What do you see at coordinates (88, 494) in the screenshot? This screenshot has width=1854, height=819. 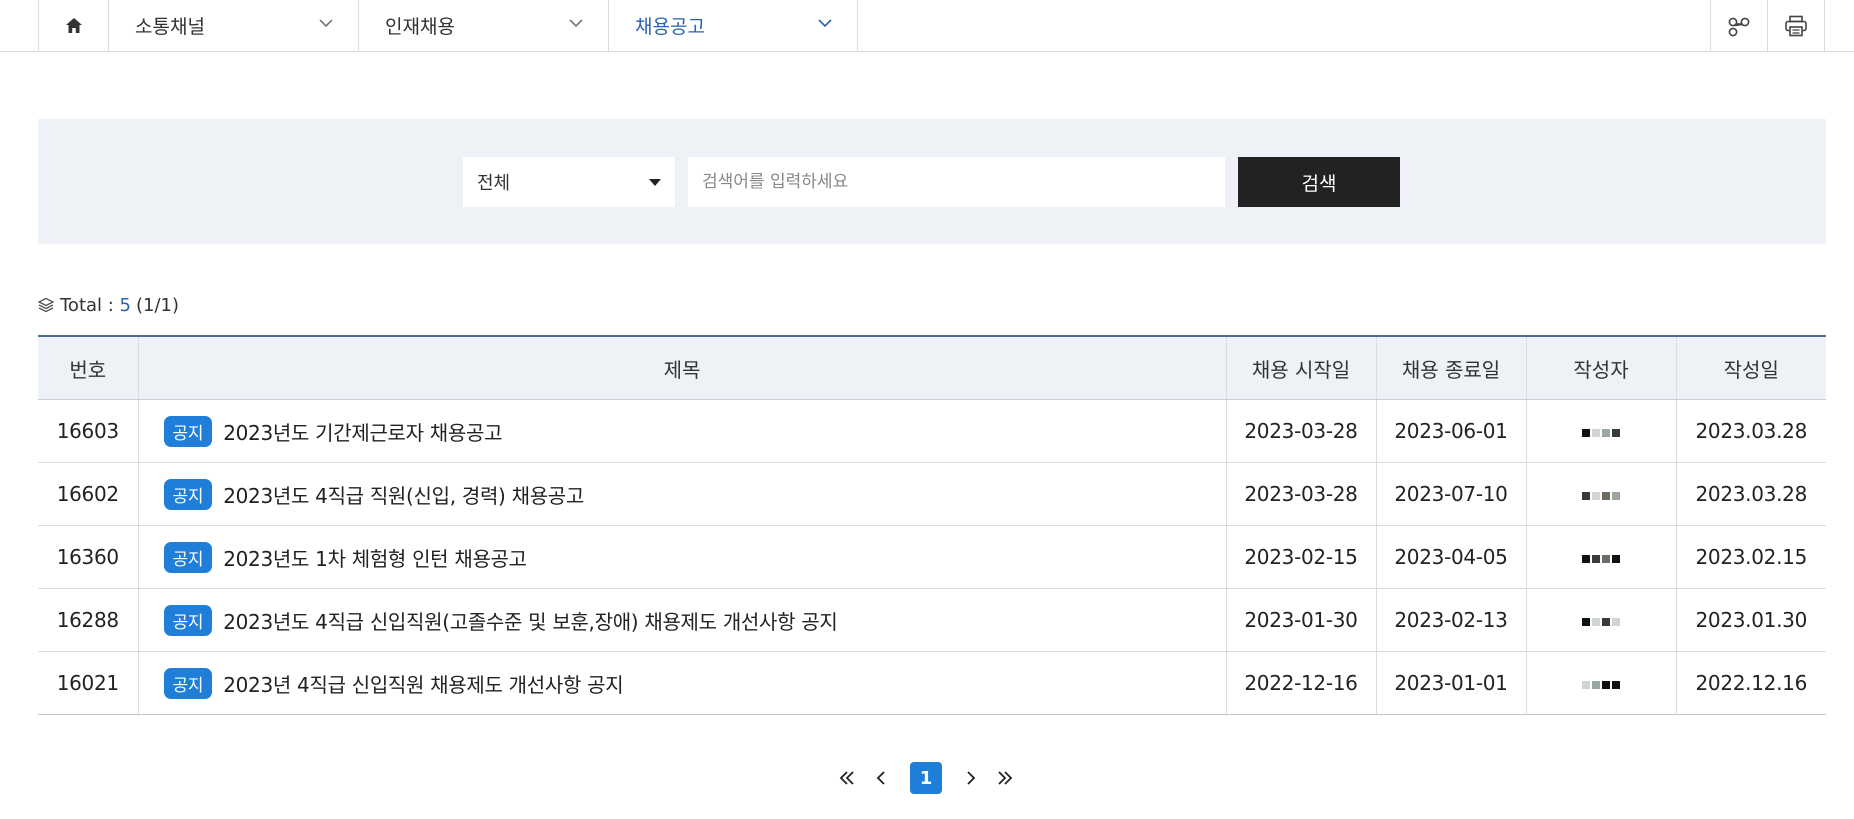 I see `row-number: 16602` at bounding box center [88, 494].